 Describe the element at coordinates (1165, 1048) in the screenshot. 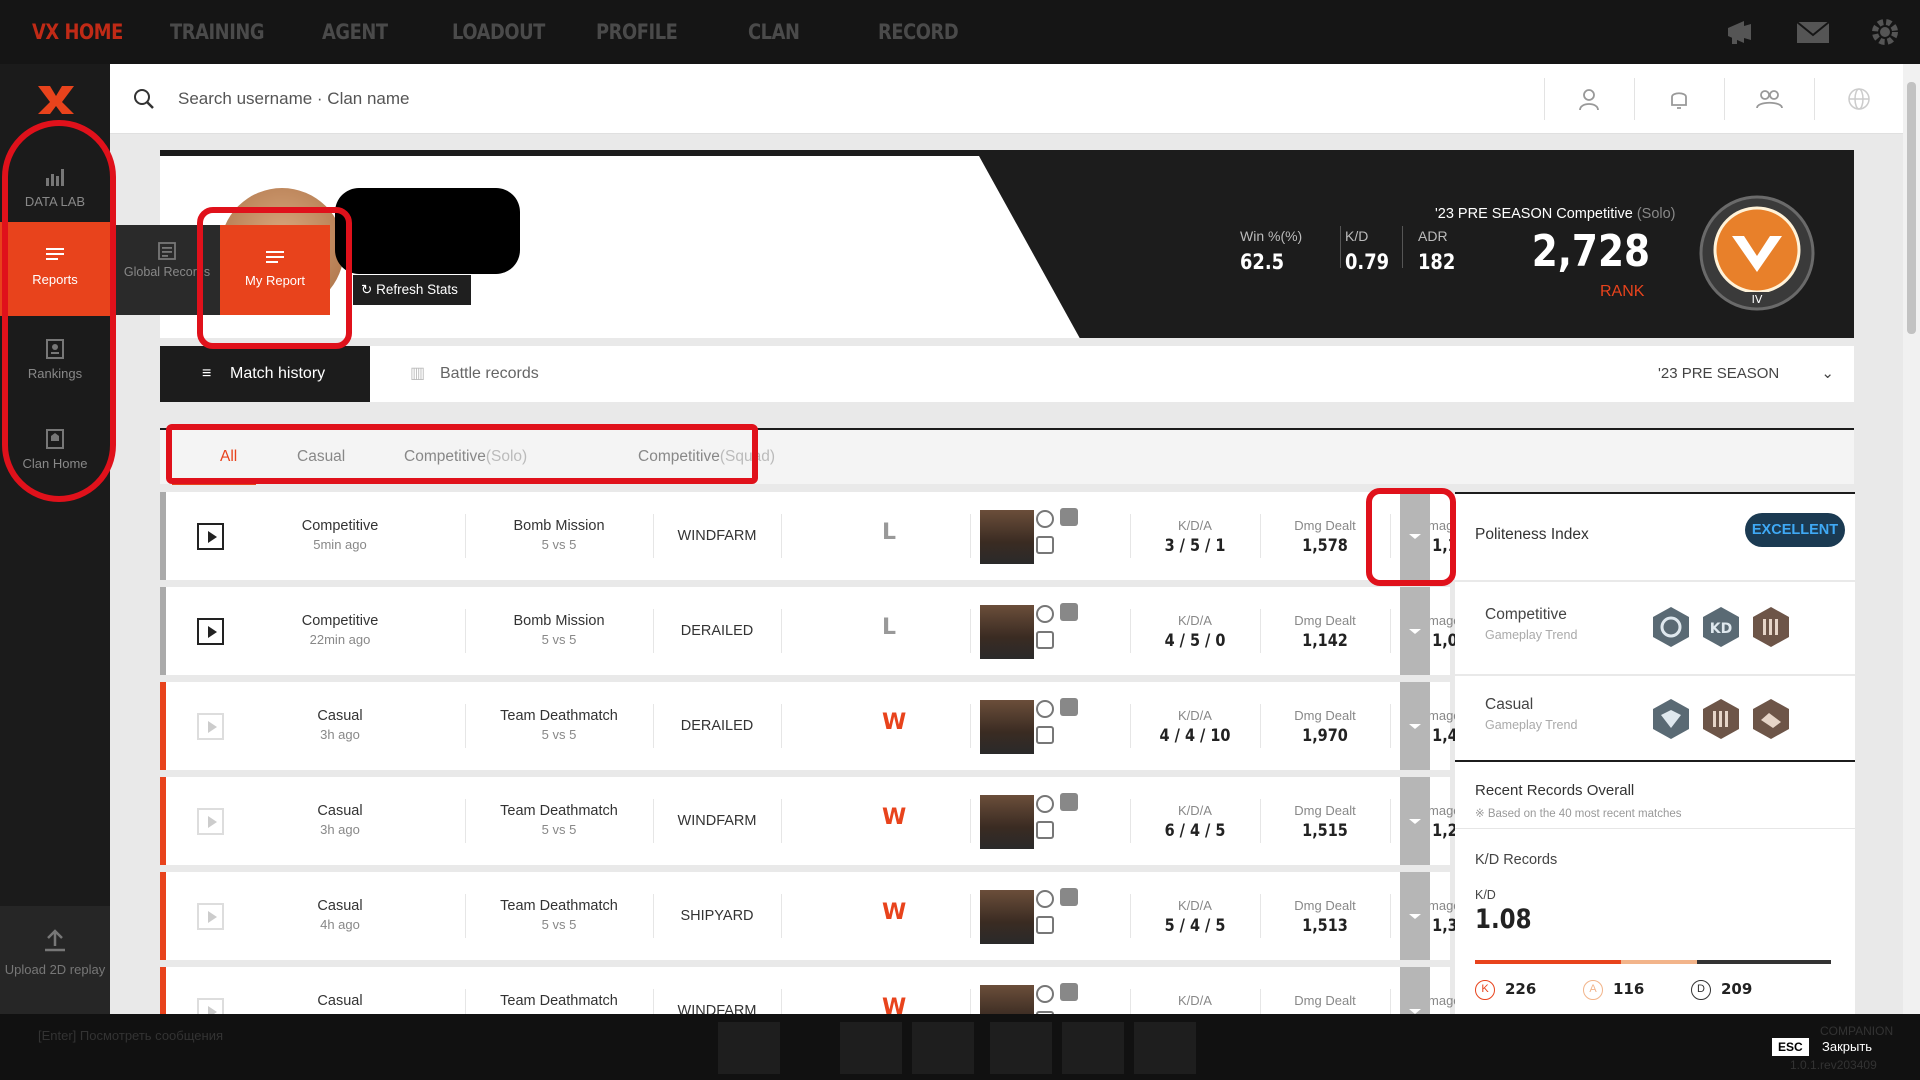

I see `bottom-seed-icon` at that location.